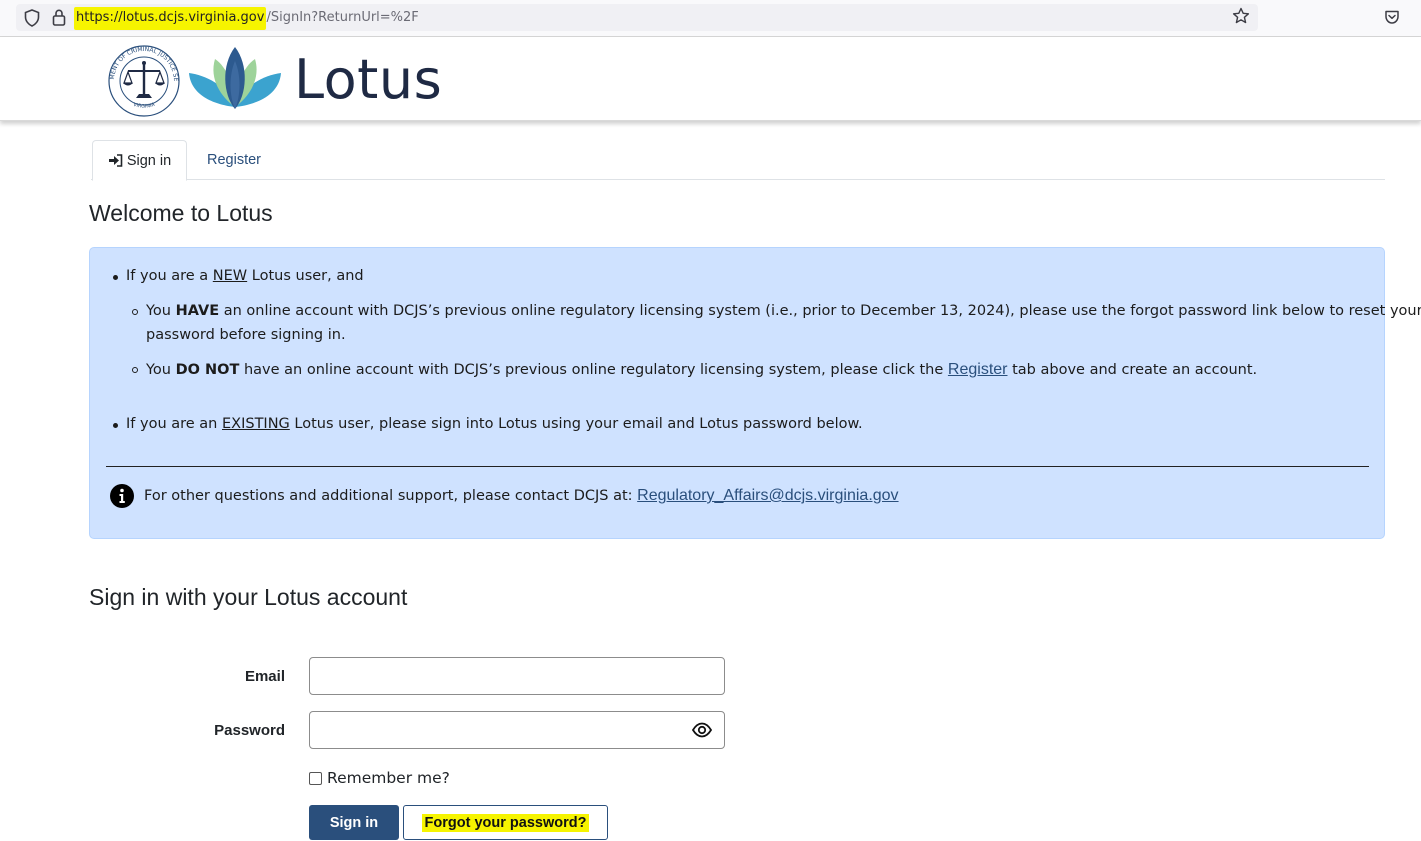 The height and width of the screenshot is (841, 1421). What do you see at coordinates (59, 17) in the screenshot?
I see `lock-icon` at bounding box center [59, 17].